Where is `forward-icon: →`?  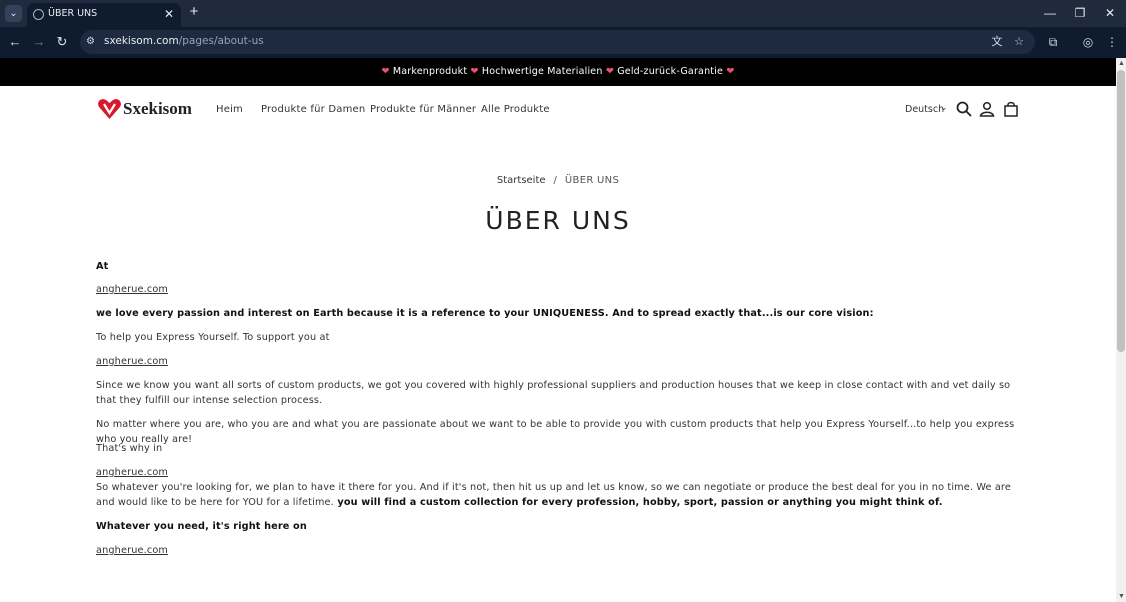
forward-icon: → is located at coordinates (39, 42).